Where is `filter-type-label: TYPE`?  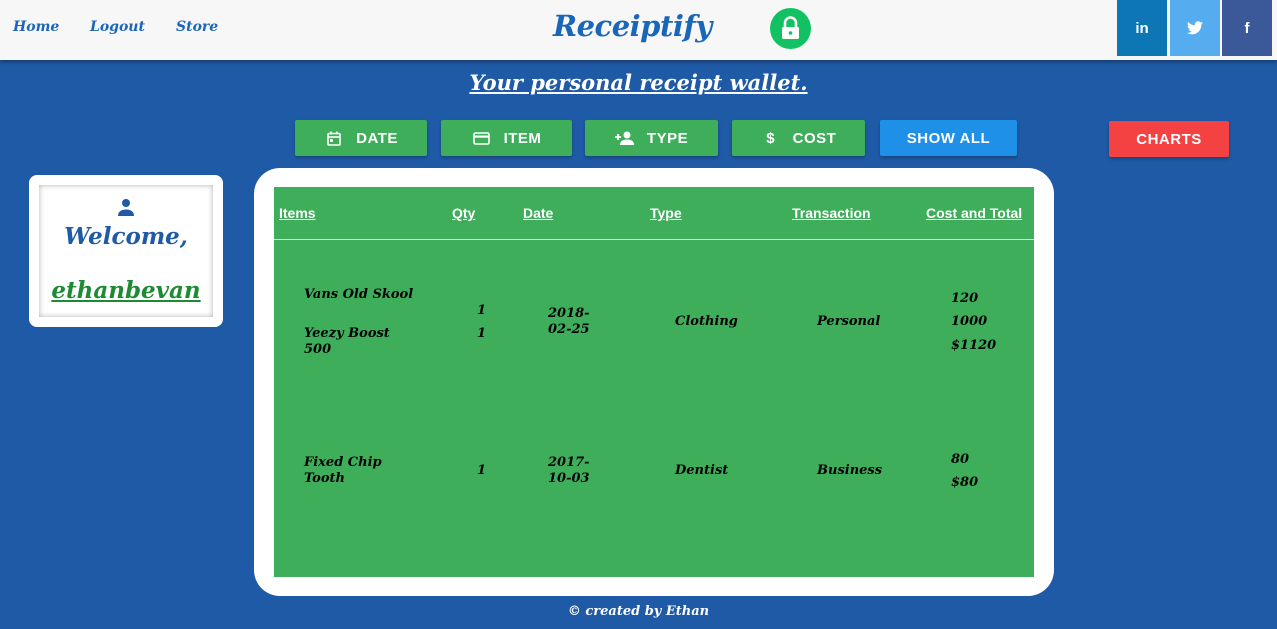
filter-type-label: TYPE is located at coordinates (667, 138).